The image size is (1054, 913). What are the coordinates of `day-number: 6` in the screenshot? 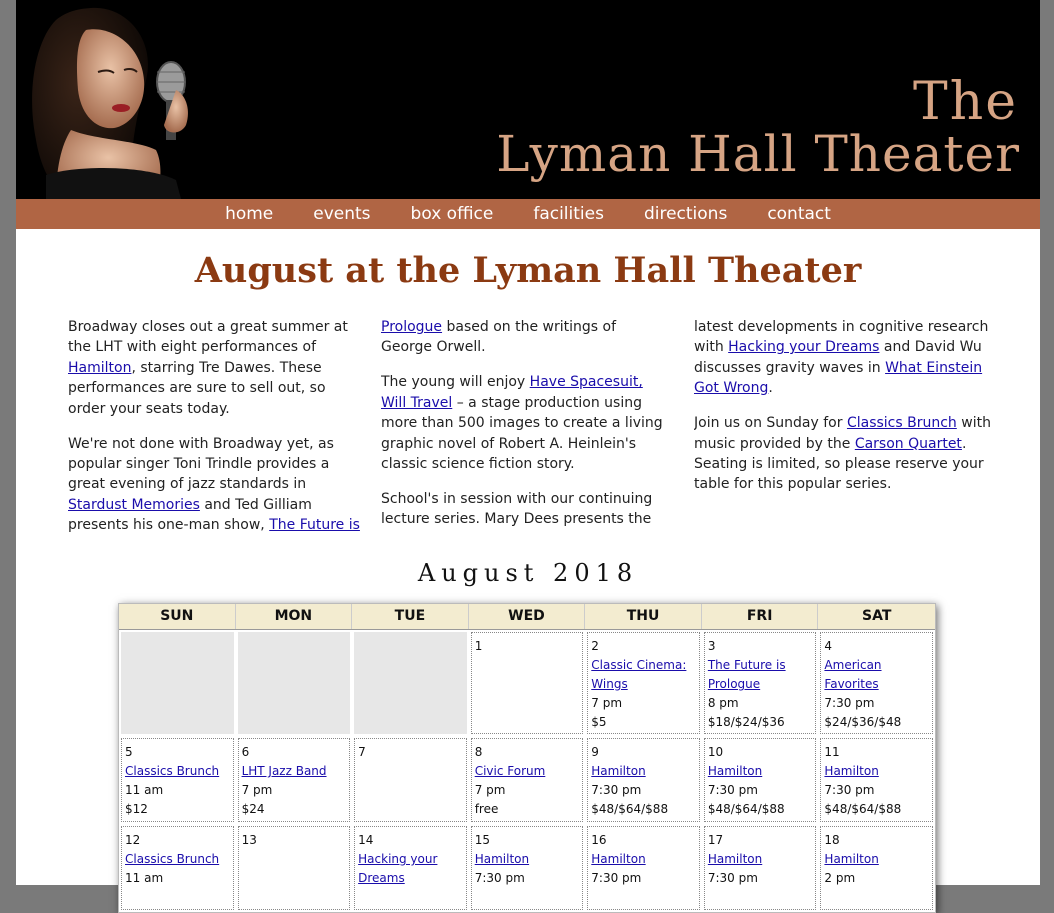 It's located at (245, 752).